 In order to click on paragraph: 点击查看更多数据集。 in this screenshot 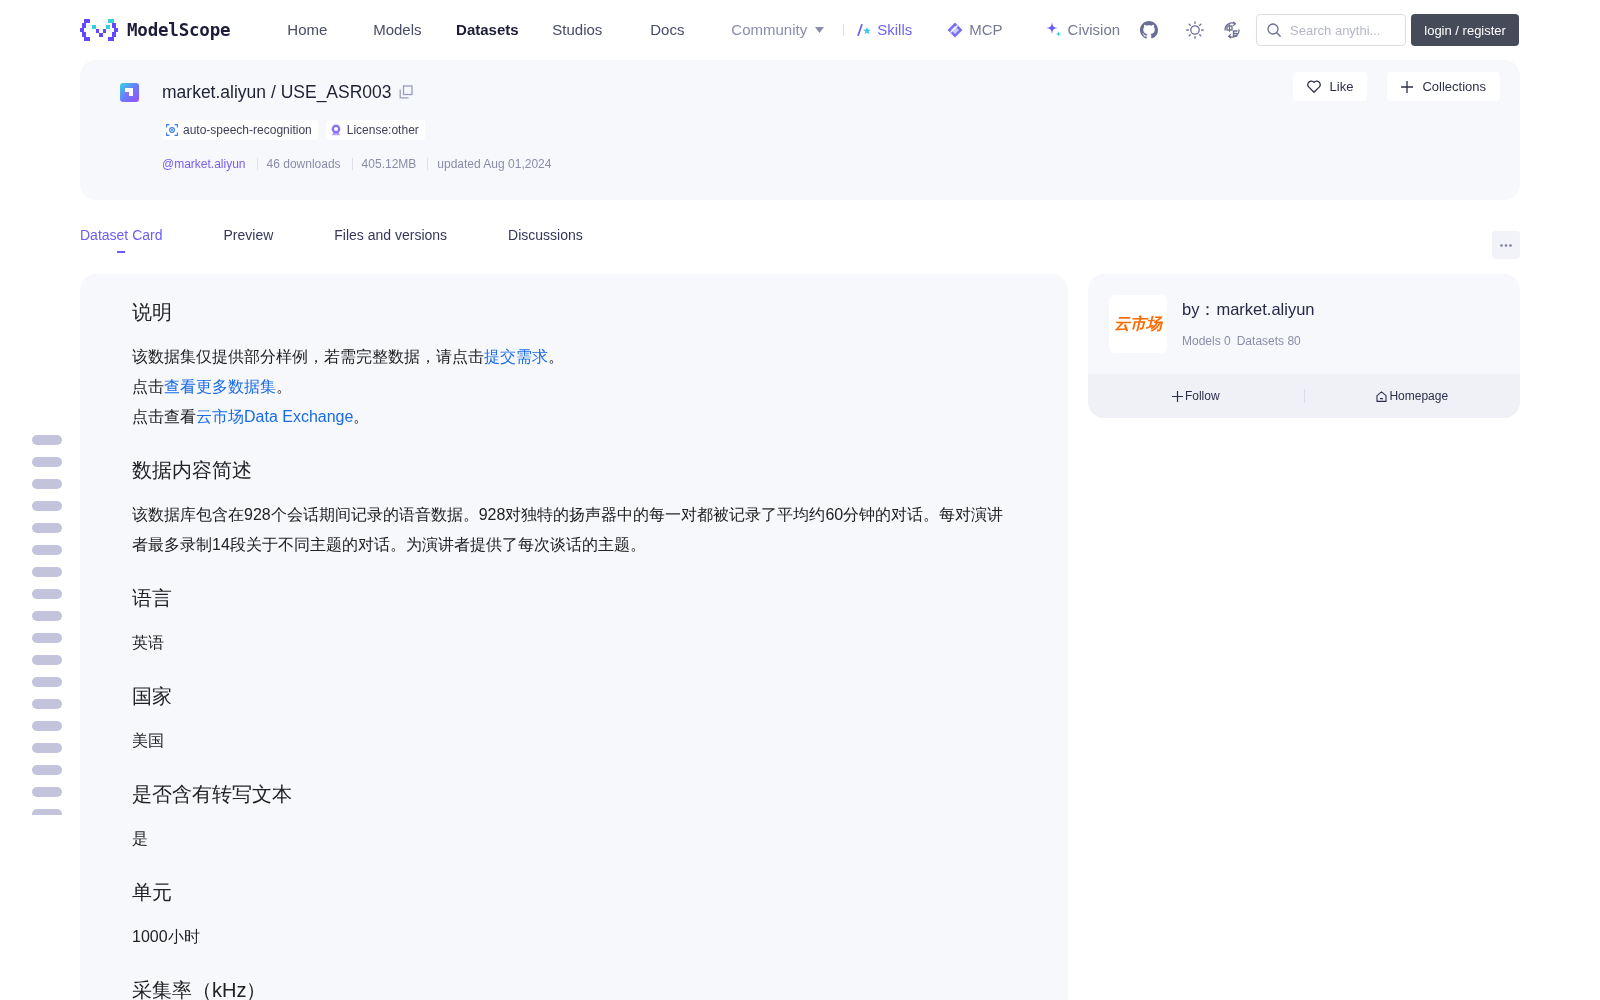, I will do `click(212, 387)`.